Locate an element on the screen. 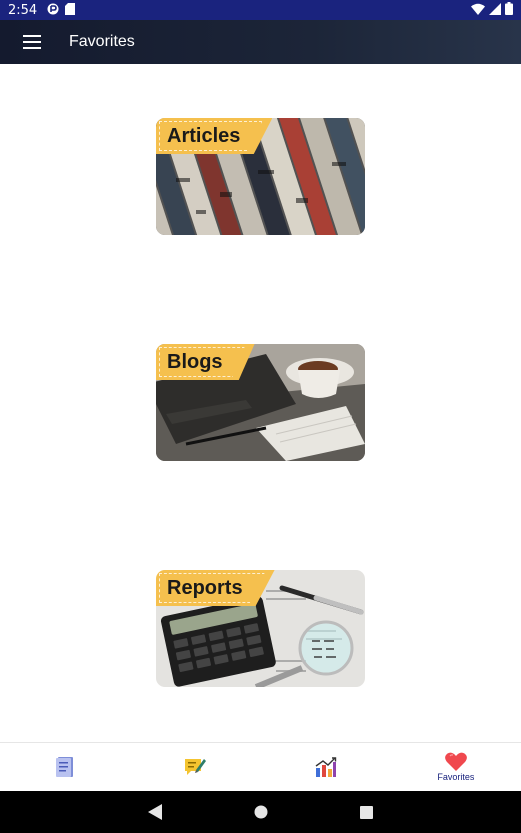 The image size is (521, 833). card-label-blogs: Blogs is located at coordinates (195, 361).